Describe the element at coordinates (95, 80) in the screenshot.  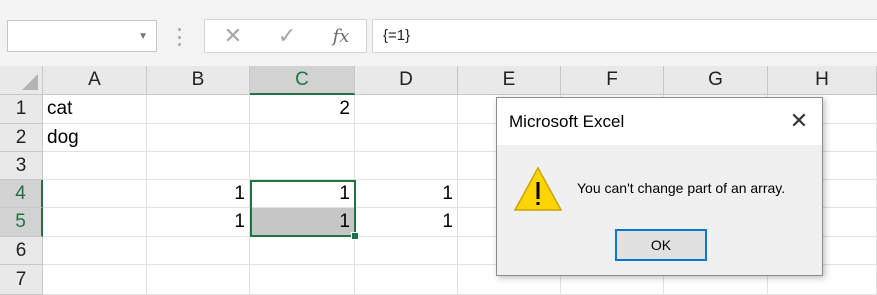
I see `column-header-a: A` at that location.